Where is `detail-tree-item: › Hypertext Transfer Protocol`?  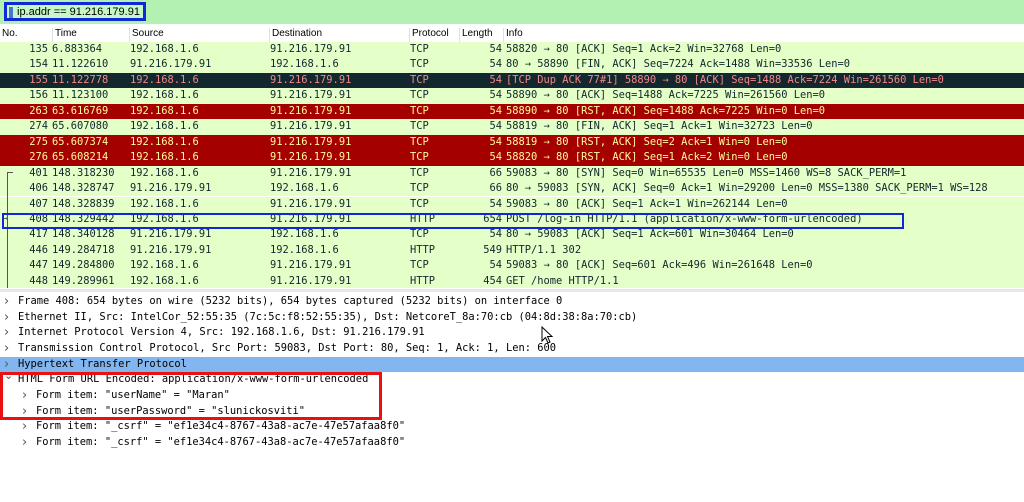 detail-tree-item: › Hypertext Transfer Protocol is located at coordinates (512, 364).